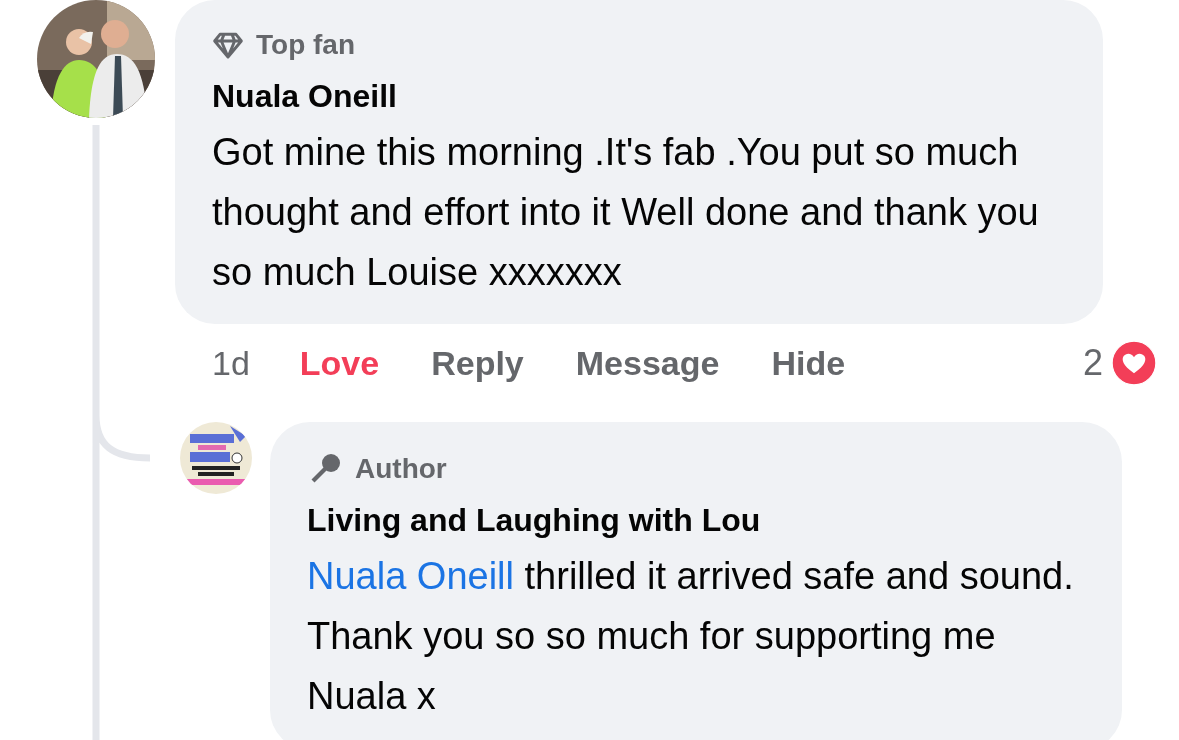 The image size is (1179, 740). What do you see at coordinates (808, 363) in the screenshot?
I see `action-link: Hide` at bounding box center [808, 363].